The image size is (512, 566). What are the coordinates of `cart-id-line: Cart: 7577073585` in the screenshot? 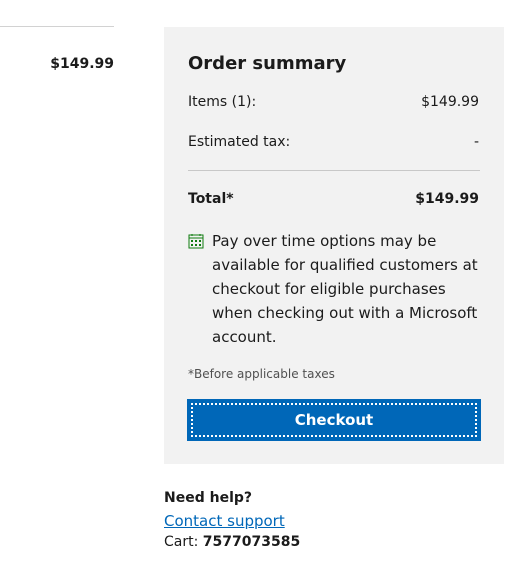 It's located at (232, 542).